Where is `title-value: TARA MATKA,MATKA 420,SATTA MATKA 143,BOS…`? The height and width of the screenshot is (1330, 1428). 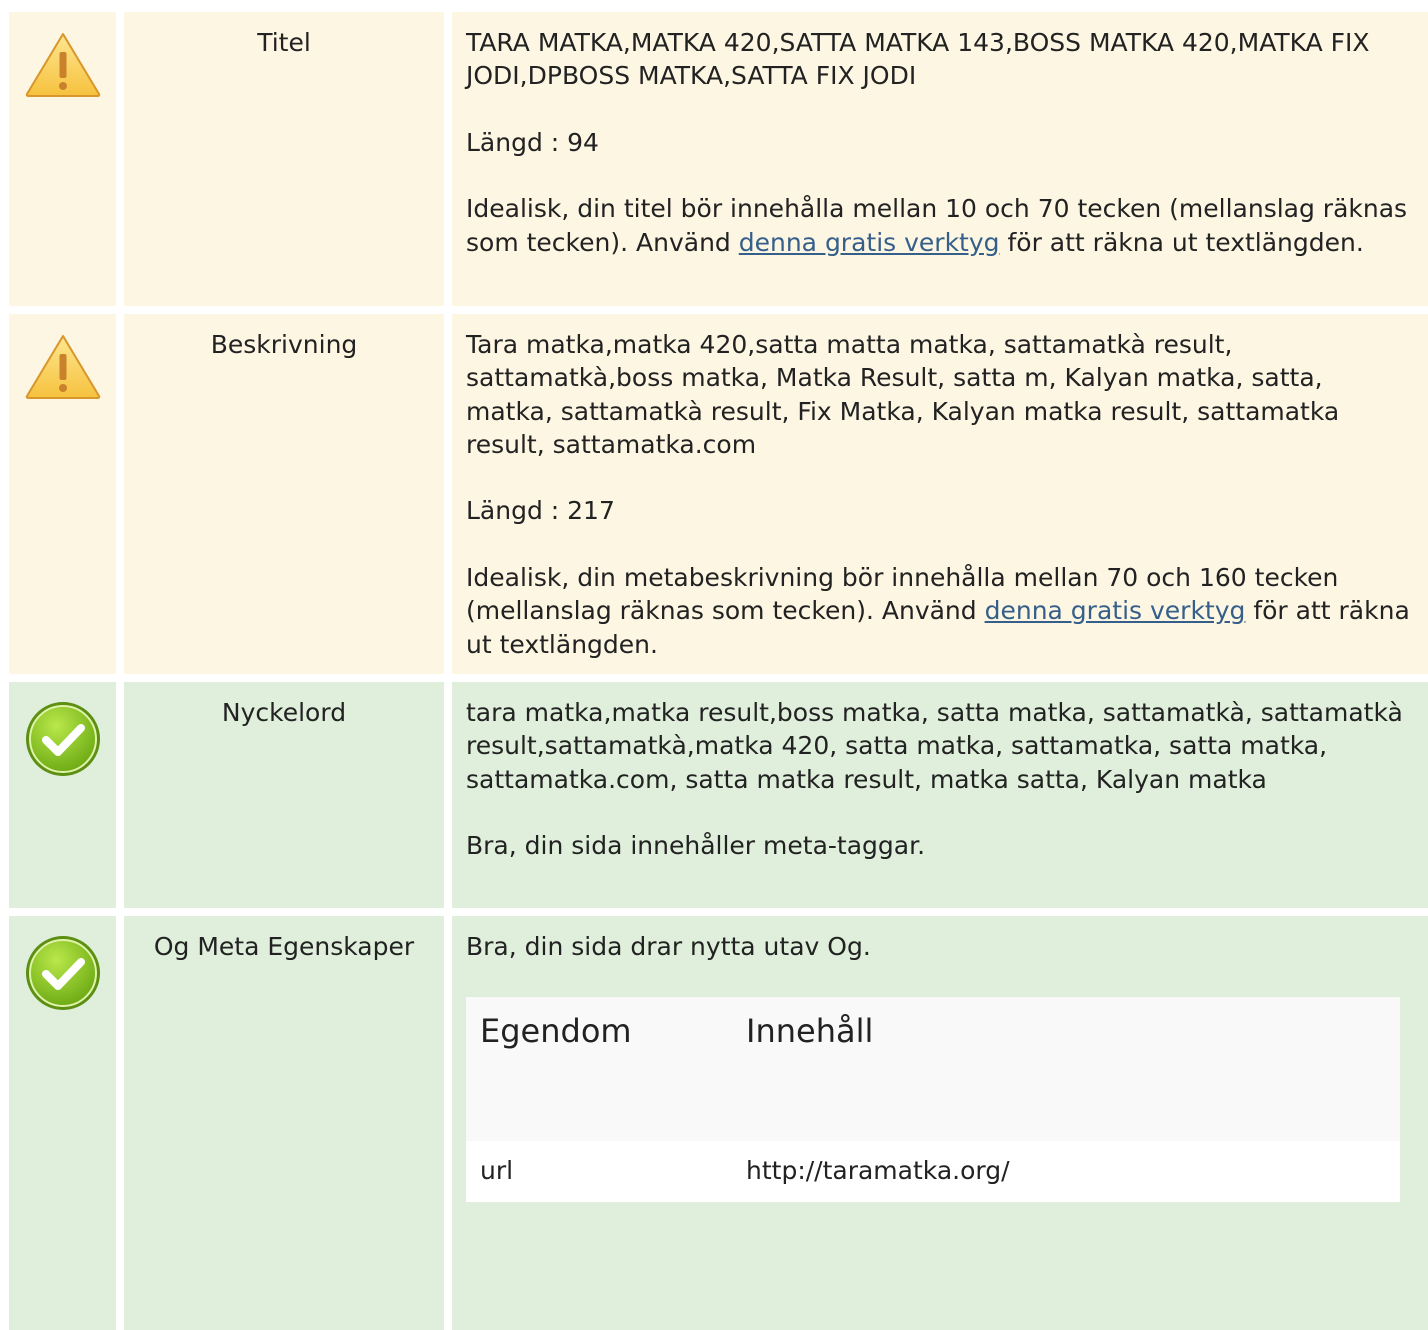 title-value: TARA MATKA,MATKA 420,SATTA MATKA 143,BOS… is located at coordinates (918, 59).